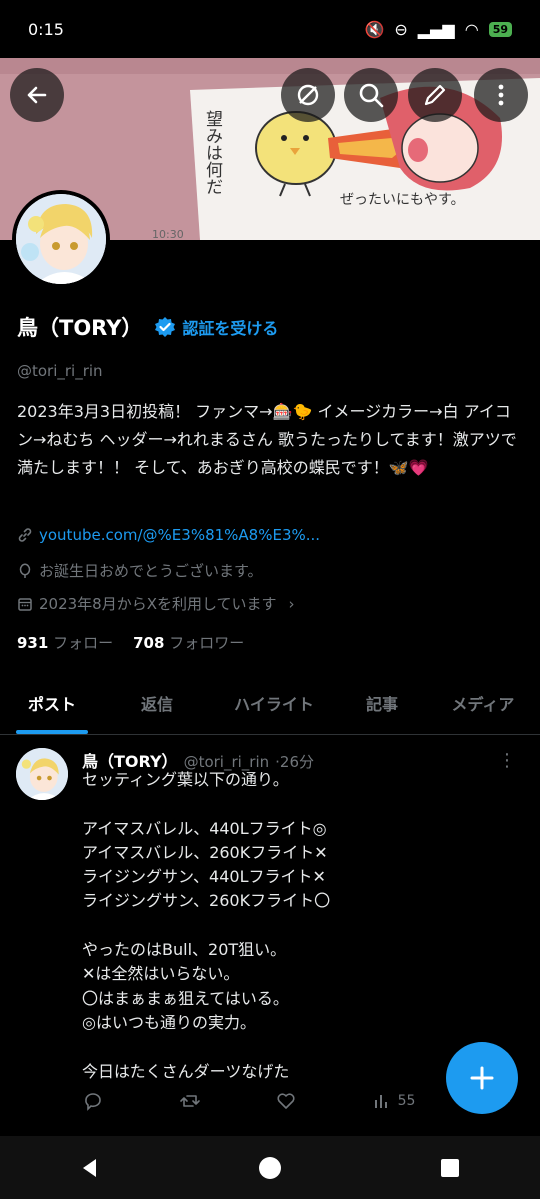 The width and height of the screenshot is (540, 1199). I want to click on wifi-icon: ◠, so click(471, 29).